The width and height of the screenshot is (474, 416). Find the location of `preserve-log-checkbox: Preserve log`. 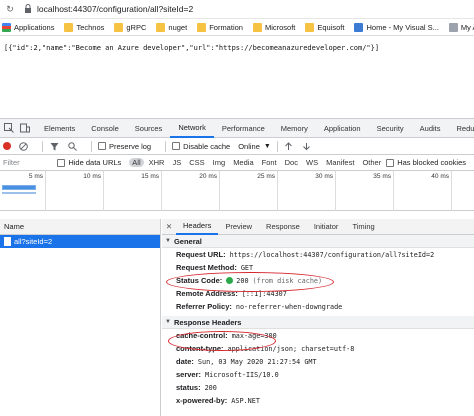

preserve-log-checkbox: Preserve log is located at coordinates (124, 146).